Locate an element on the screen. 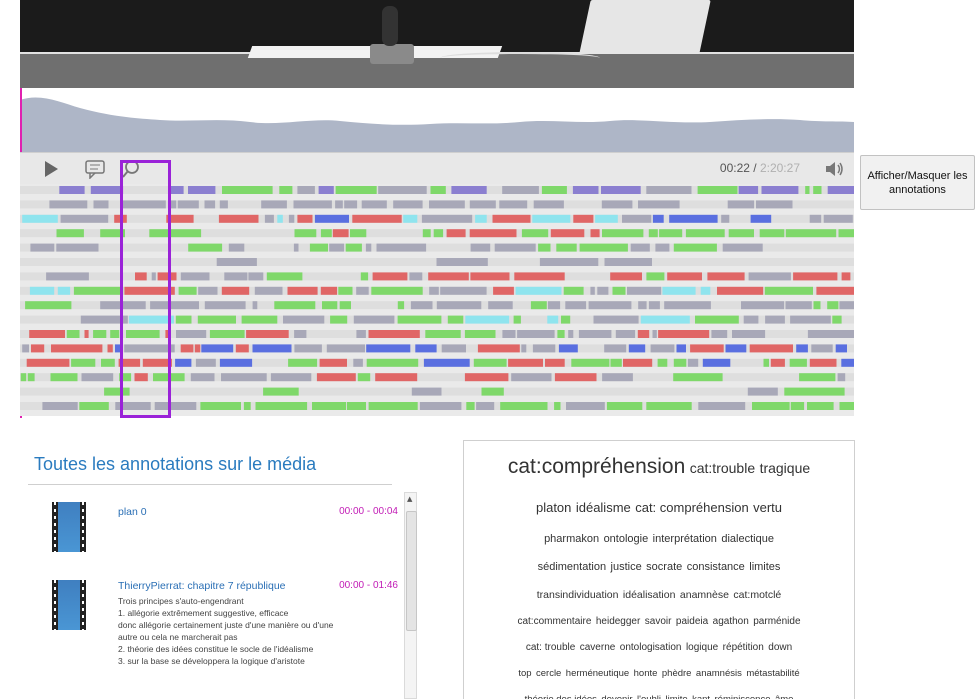  tag-link: paideia is located at coordinates (692, 621).